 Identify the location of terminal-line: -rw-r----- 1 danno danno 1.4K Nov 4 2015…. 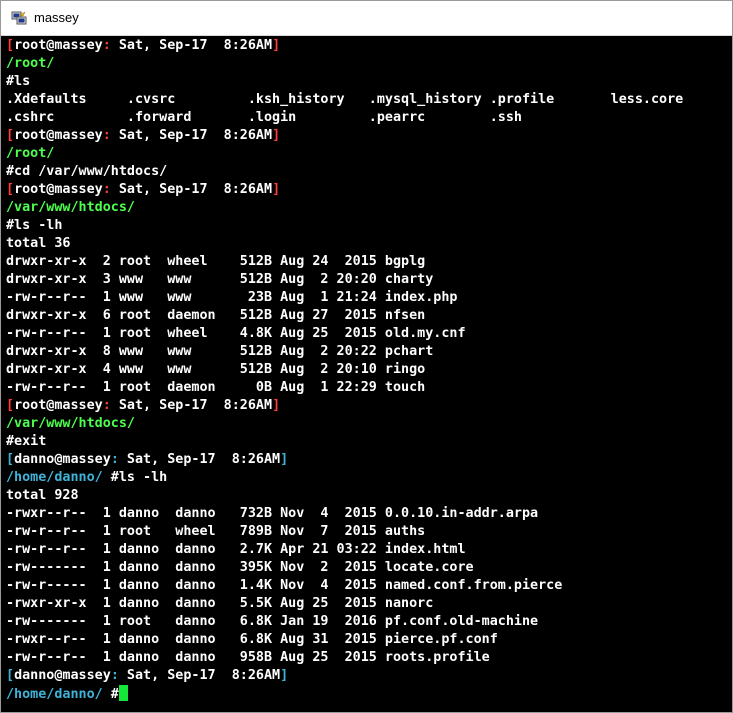
(369, 586).